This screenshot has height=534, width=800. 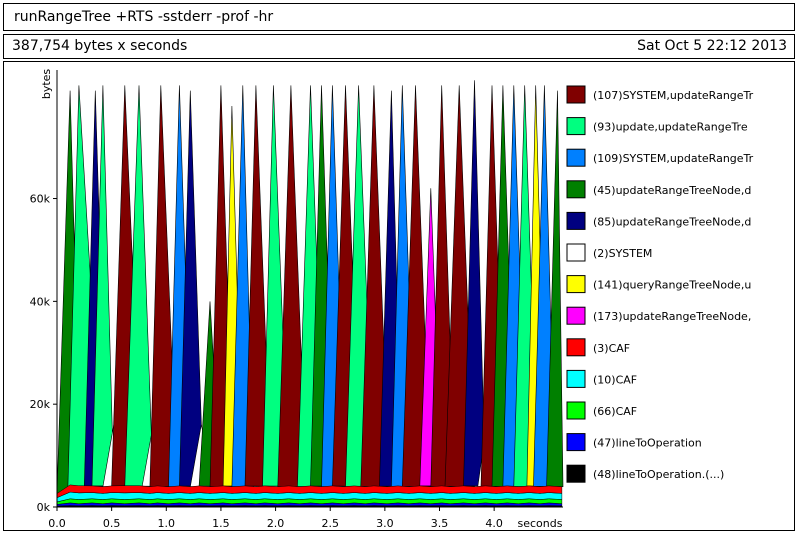 What do you see at coordinates (658, 474) in the screenshot?
I see `legend-label-12: (48)lineToOperation.(...)` at bounding box center [658, 474].